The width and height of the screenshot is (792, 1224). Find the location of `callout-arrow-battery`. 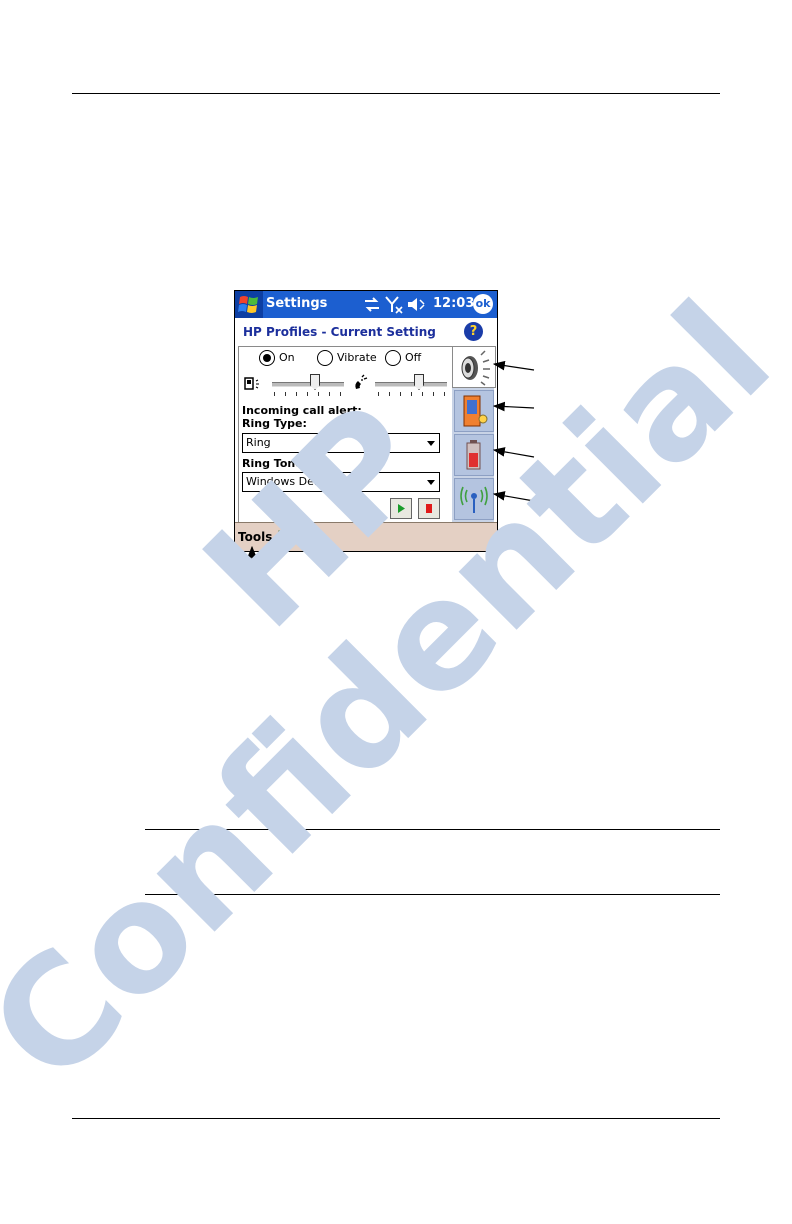

callout-arrow-battery is located at coordinates (513, 452).